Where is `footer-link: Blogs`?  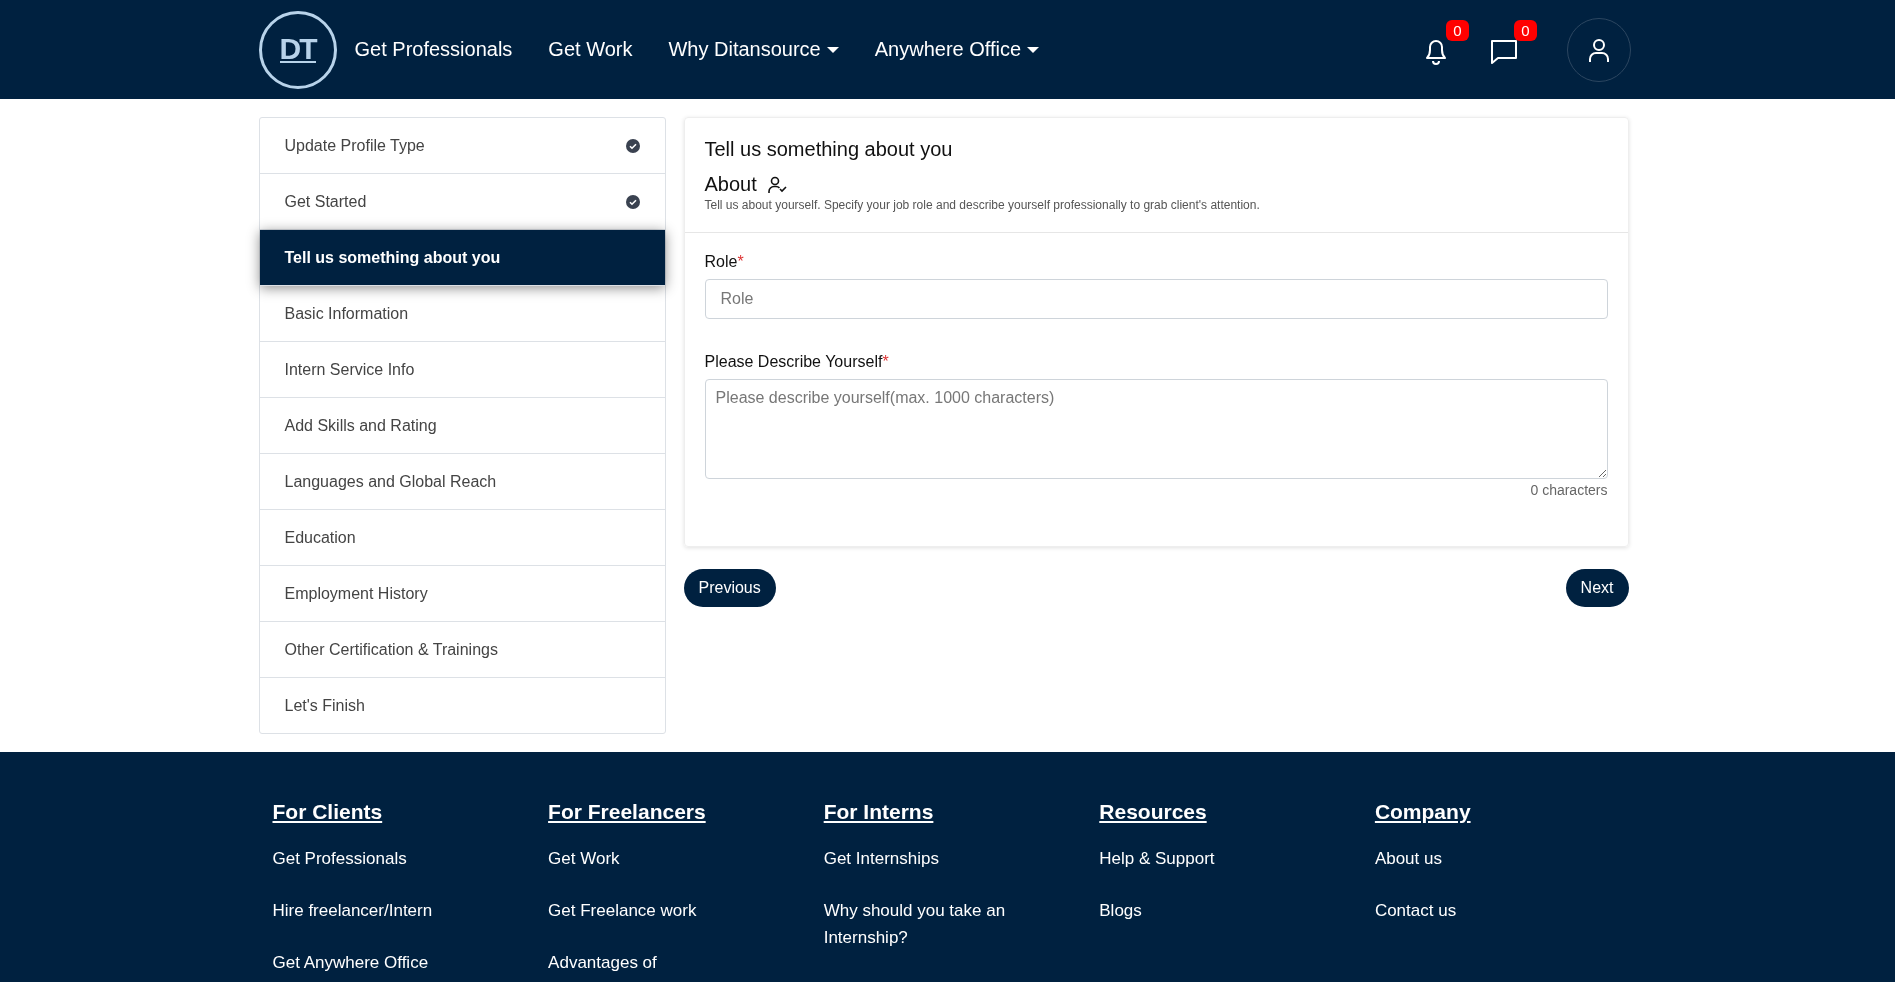 footer-link: Blogs is located at coordinates (1120, 910).